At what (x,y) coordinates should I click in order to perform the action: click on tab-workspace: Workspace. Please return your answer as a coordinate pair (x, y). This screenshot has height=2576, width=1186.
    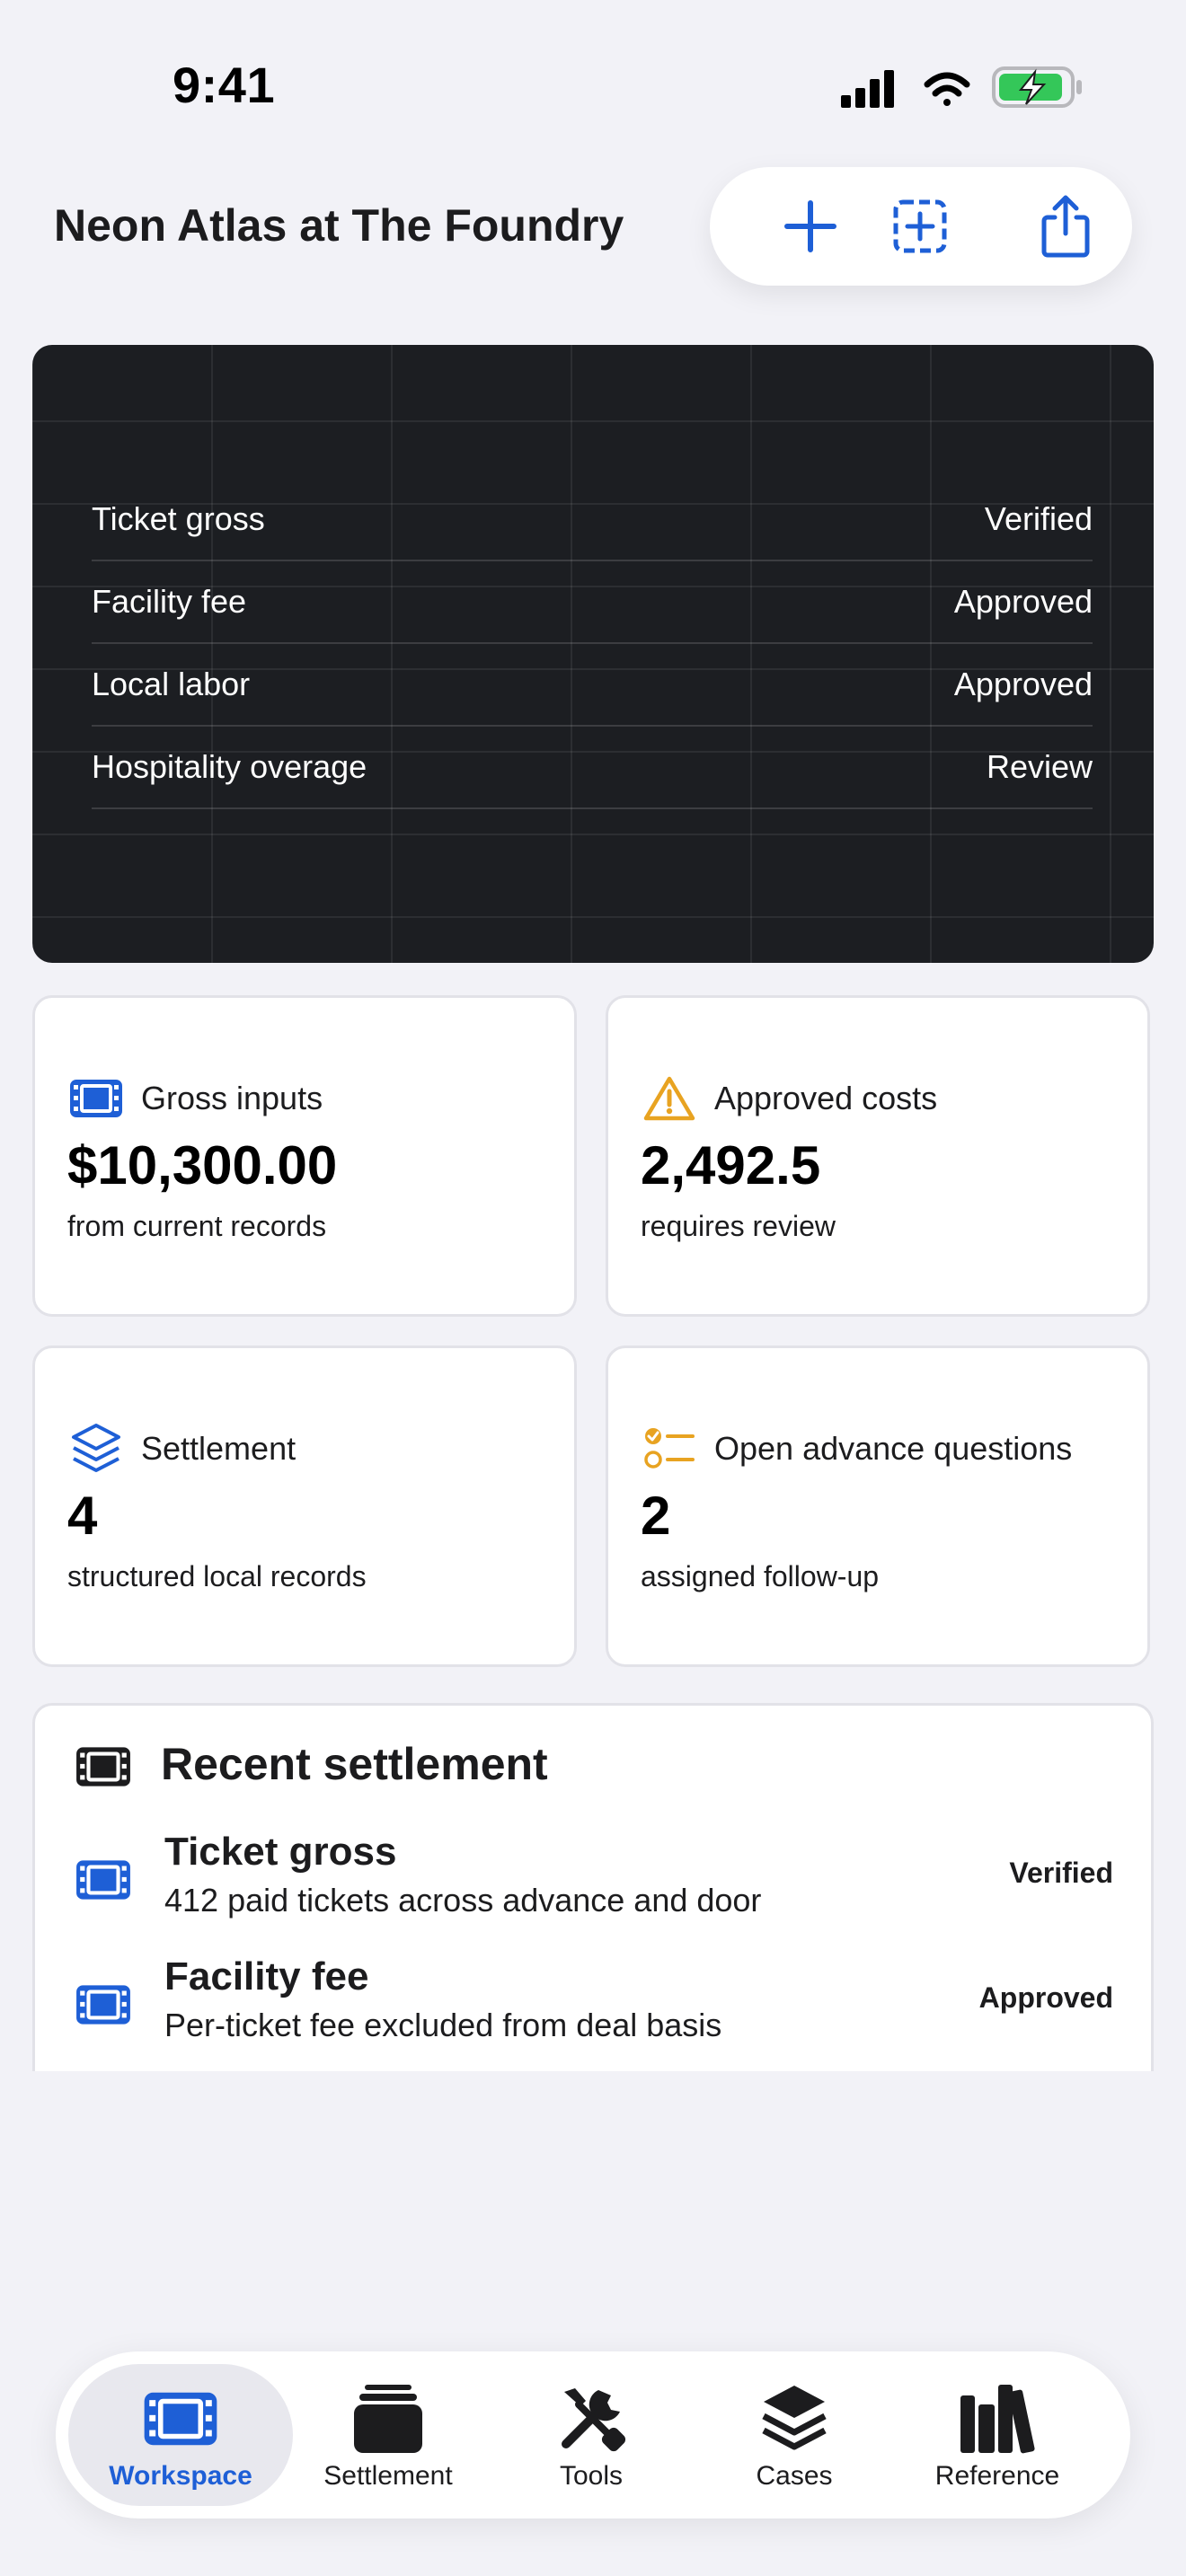
    Looking at the image, I should click on (180, 2435).